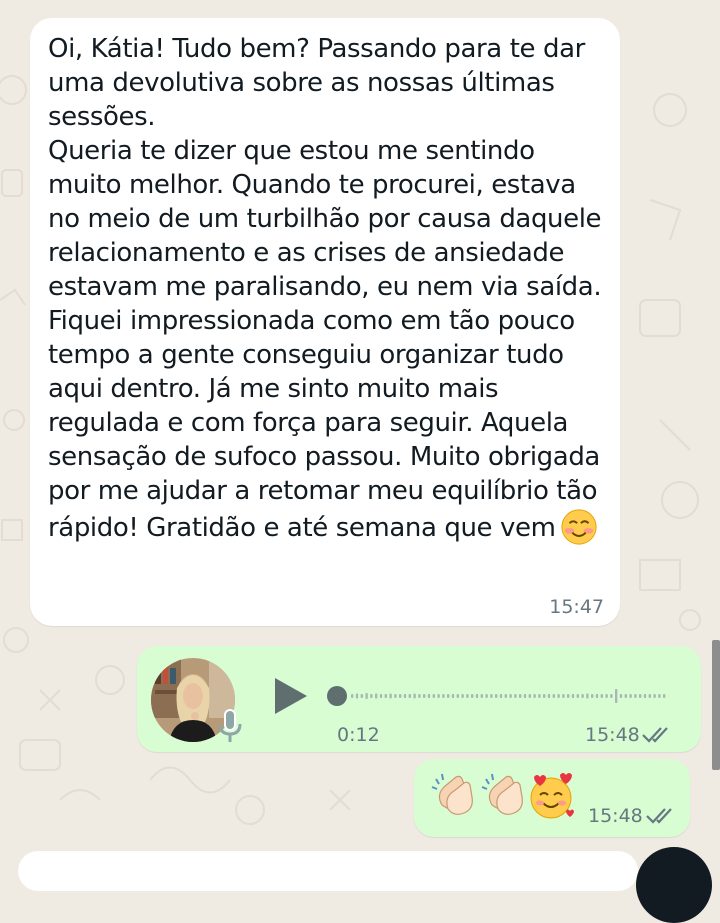 This screenshot has height=923, width=720. I want to click on smiling-face-with-hearts-icon, so click(552, 796).